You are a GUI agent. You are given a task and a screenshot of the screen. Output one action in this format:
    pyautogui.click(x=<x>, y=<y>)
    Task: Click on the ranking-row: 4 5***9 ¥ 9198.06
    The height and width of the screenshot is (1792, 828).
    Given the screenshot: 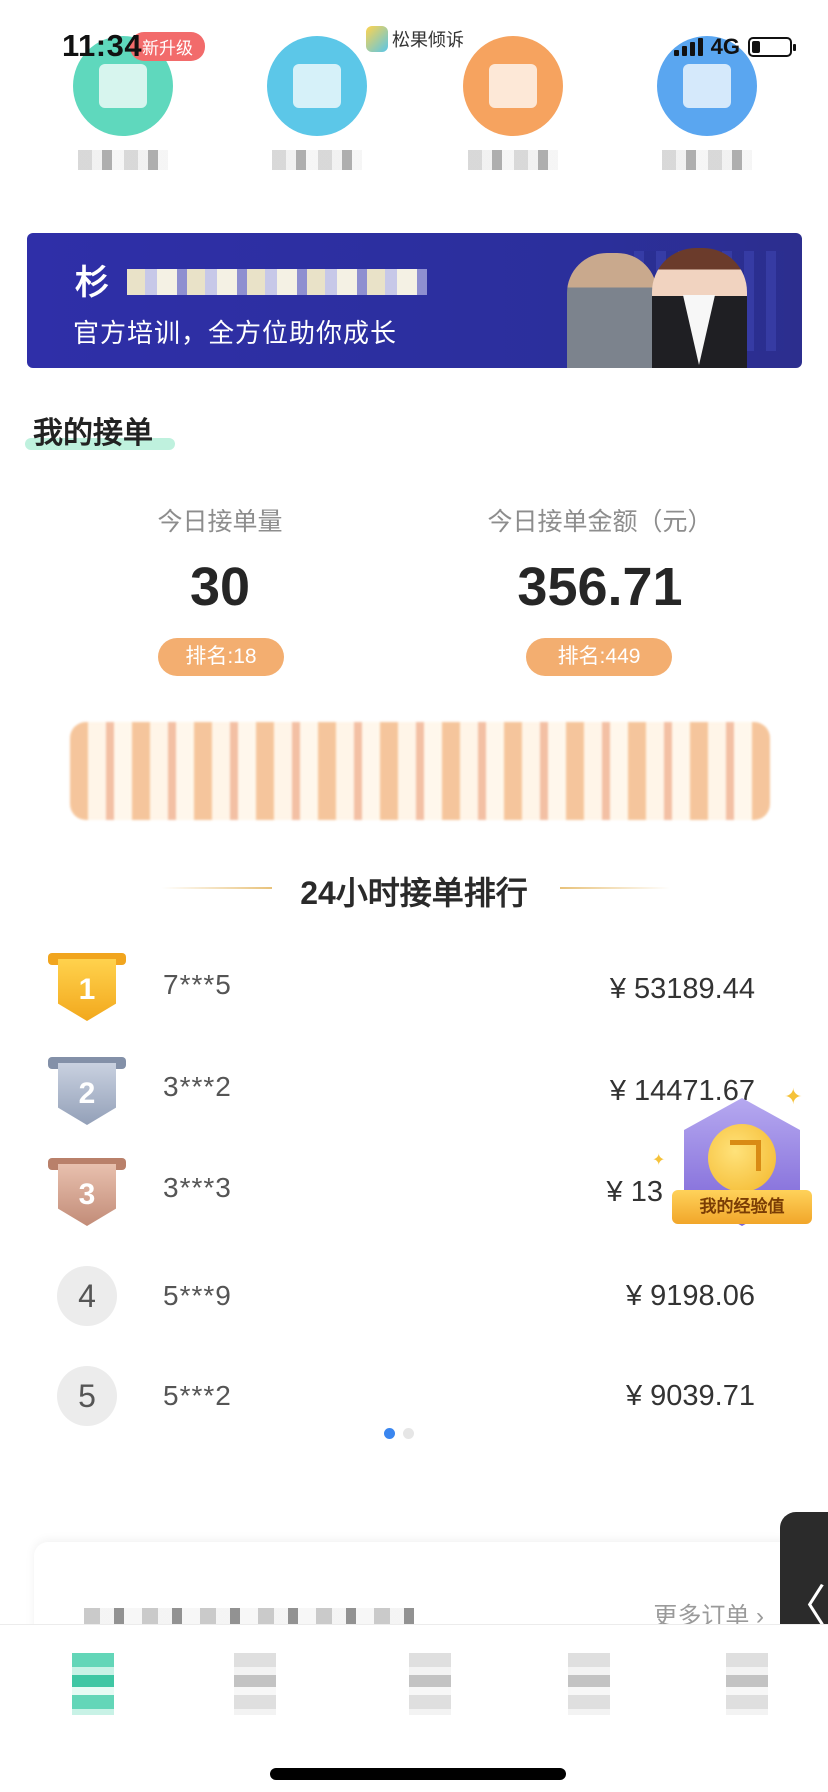 What is the action you would take?
    pyautogui.click(x=414, y=1295)
    